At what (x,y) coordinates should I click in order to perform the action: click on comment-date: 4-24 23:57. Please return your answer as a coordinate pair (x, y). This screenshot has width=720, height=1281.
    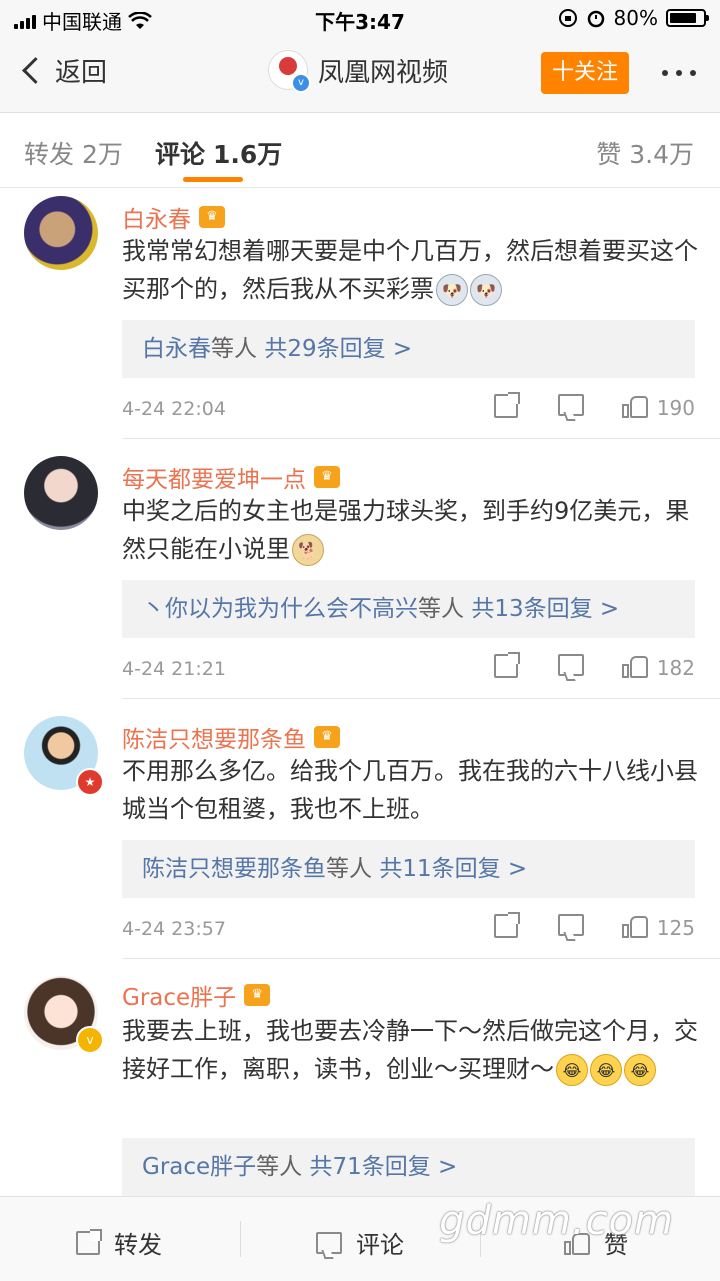
    Looking at the image, I should click on (174, 929).